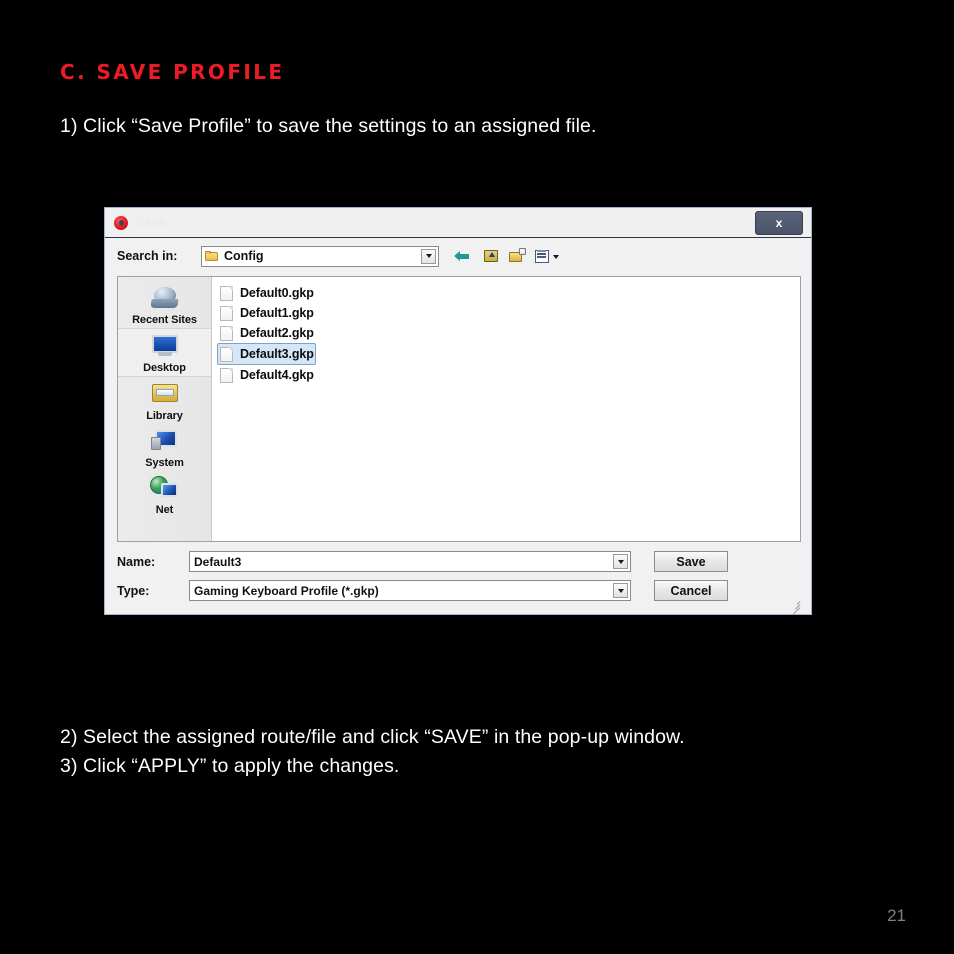  What do you see at coordinates (230, 766) in the screenshot?
I see `instruction-step-3: 3) Click “APPLY” to apply the changes.` at bounding box center [230, 766].